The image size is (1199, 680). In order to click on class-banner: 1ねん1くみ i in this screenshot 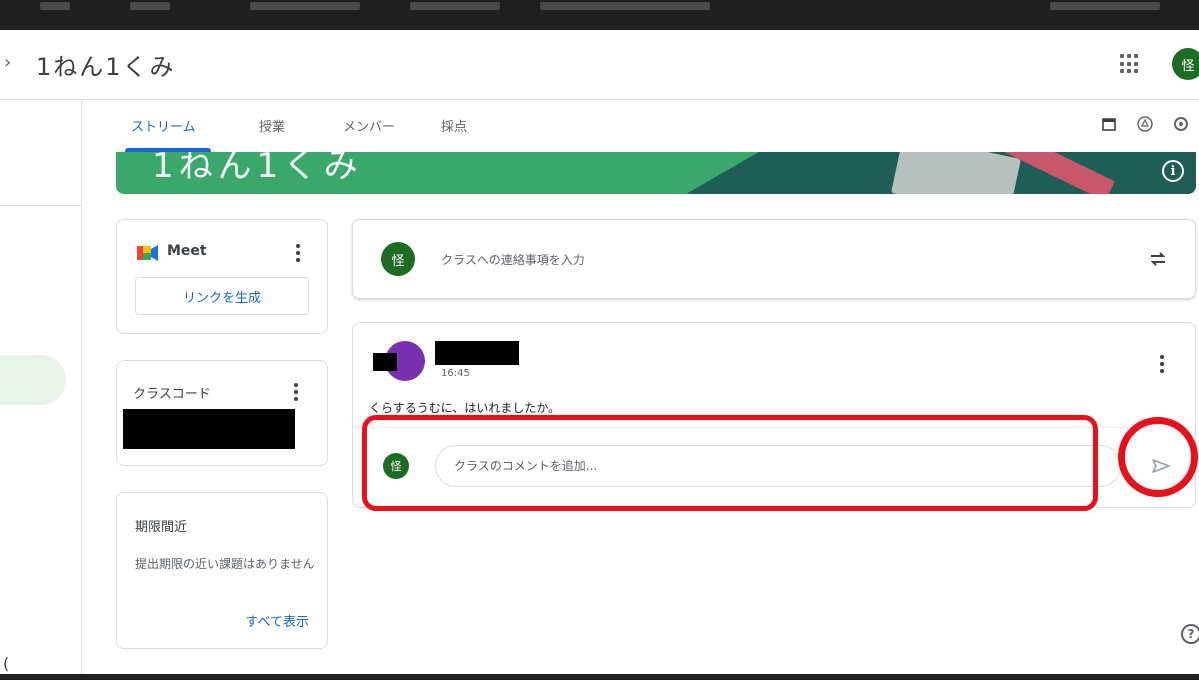, I will do `click(656, 173)`.